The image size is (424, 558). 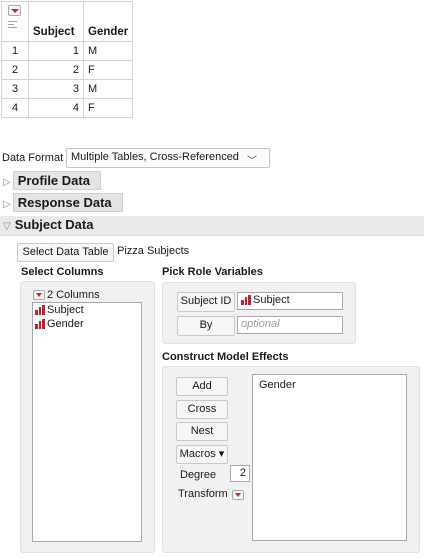 What do you see at coordinates (12, 26) in the screenshot?
I see `rows-lines-icon` at bounding box center [12, 26].